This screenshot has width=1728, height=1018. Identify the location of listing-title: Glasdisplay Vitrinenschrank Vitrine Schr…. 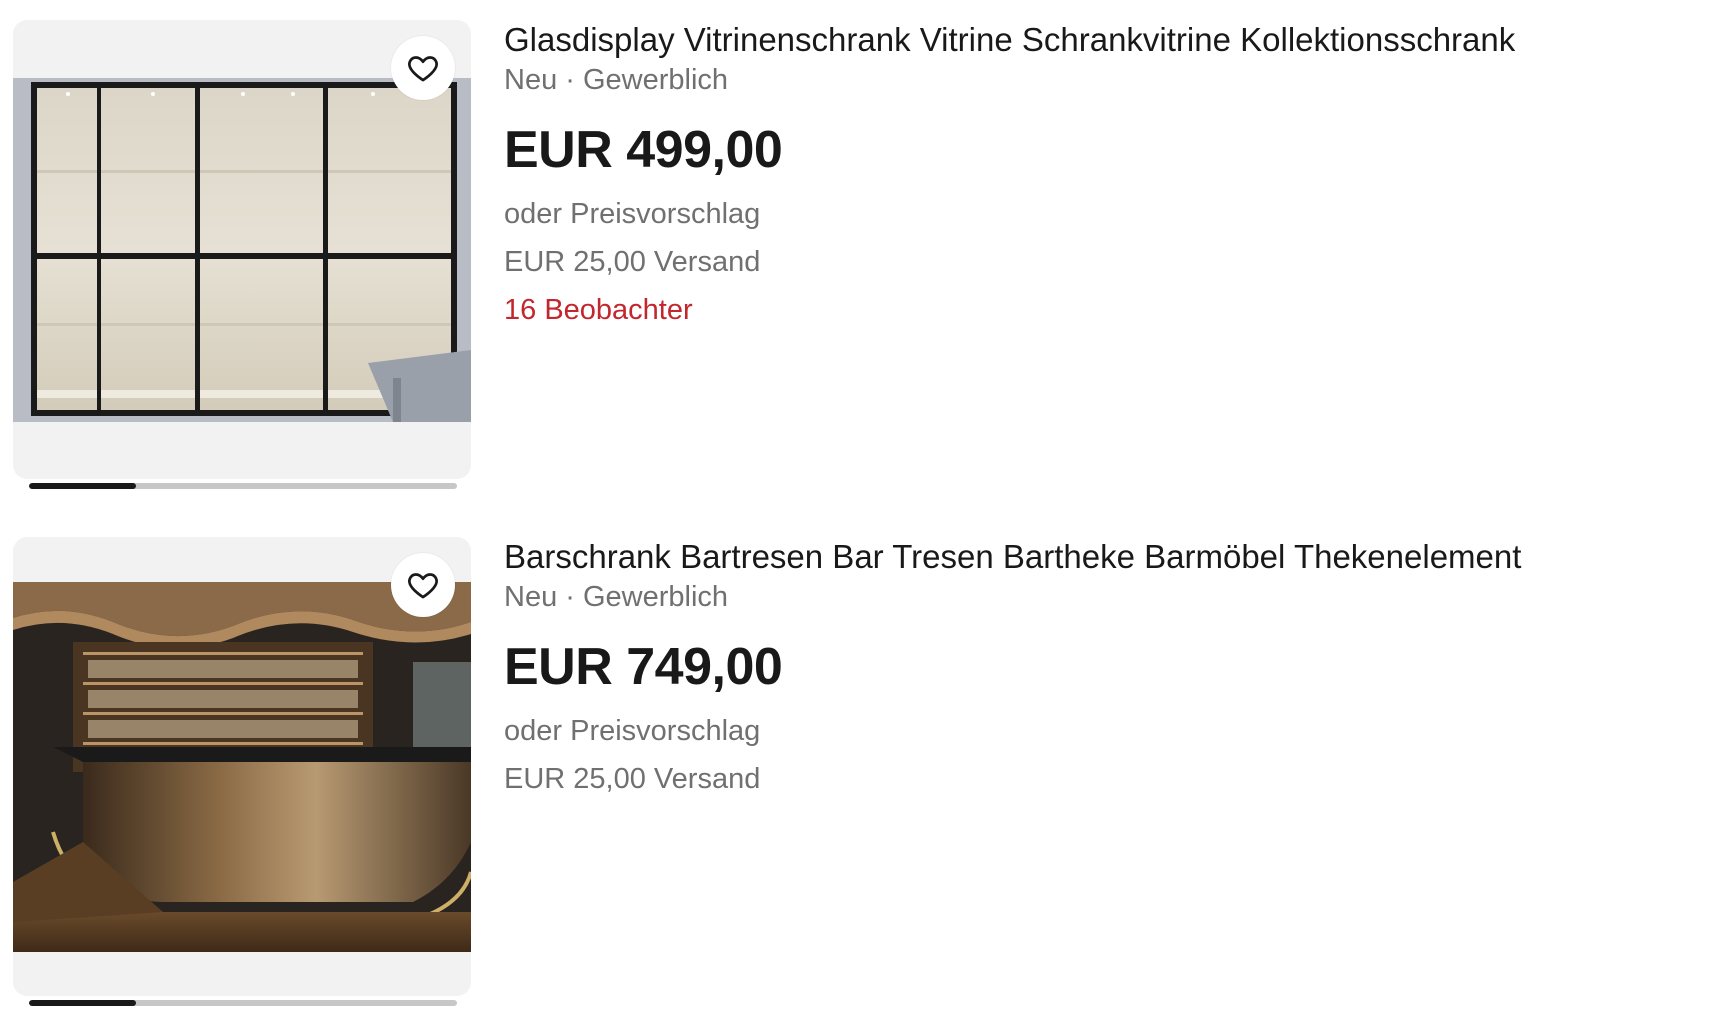
(1104, 40).